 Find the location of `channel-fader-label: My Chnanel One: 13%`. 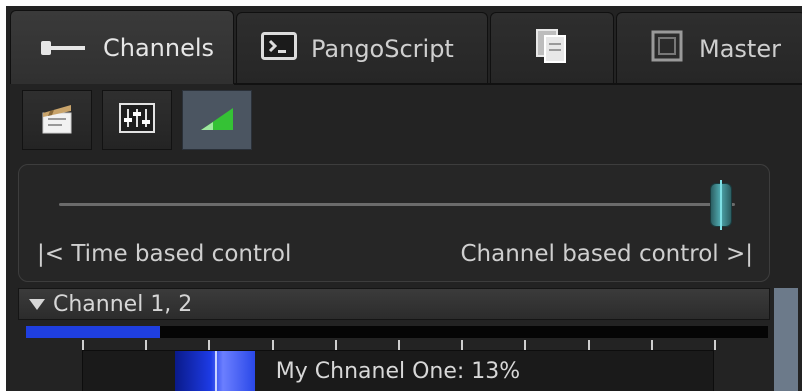

channel-fader-label: My Chnanel One: 13% is located at coordinates (398, 371).